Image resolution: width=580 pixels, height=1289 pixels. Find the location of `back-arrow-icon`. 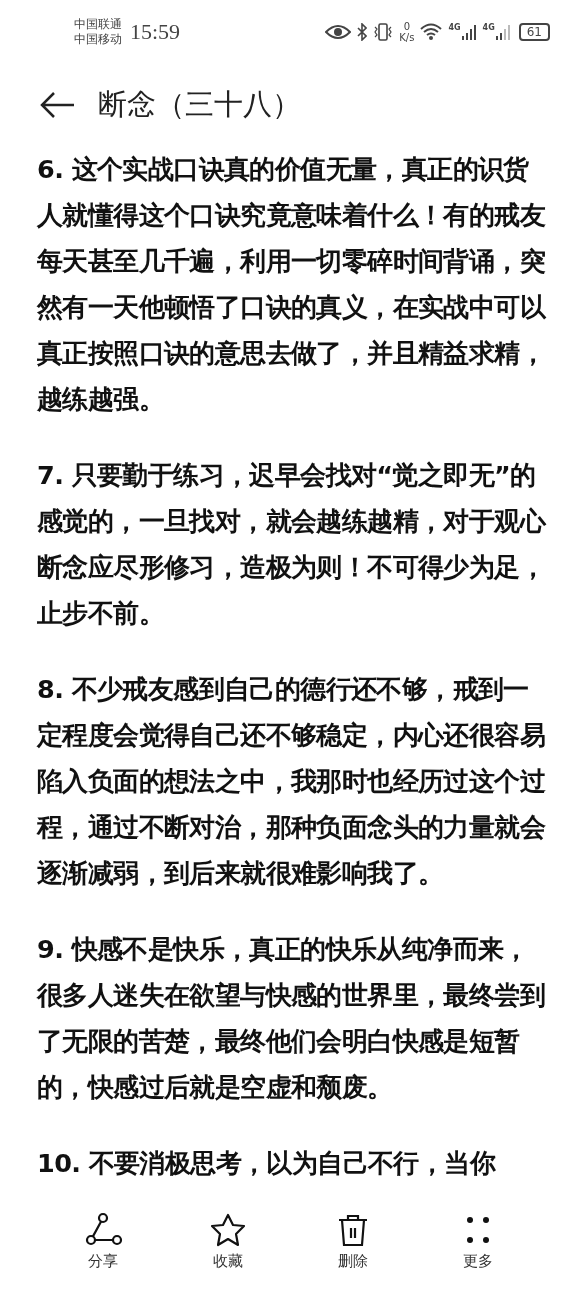

back-arrow-icon is located at coordinates (58, 105).